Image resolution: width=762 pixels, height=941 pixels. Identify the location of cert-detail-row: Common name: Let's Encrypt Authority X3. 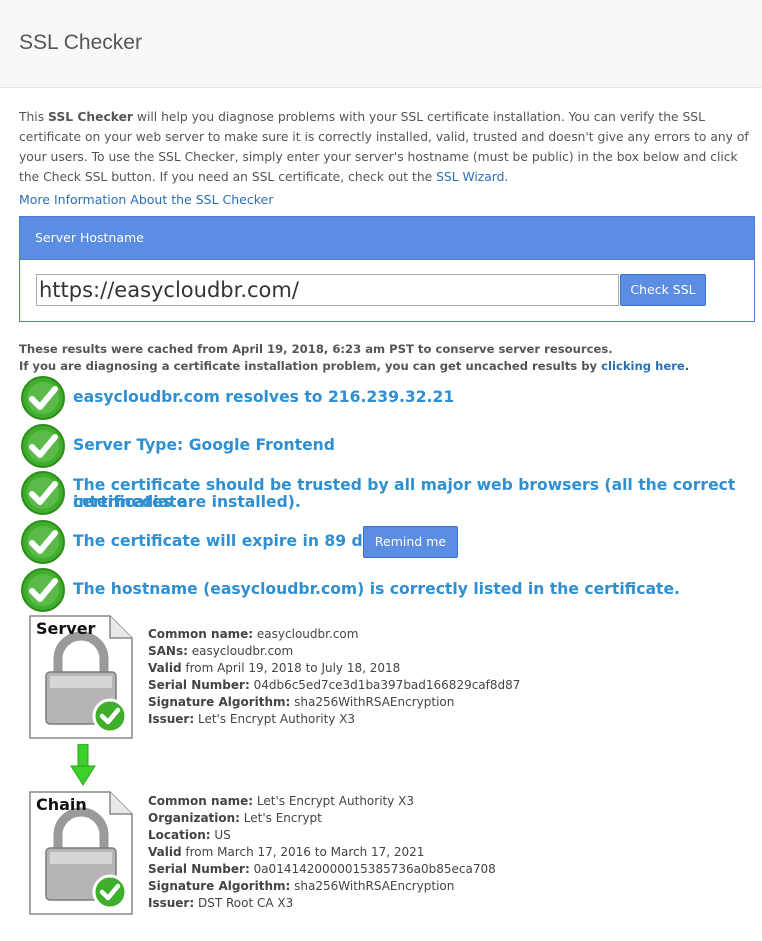
(322, 801).